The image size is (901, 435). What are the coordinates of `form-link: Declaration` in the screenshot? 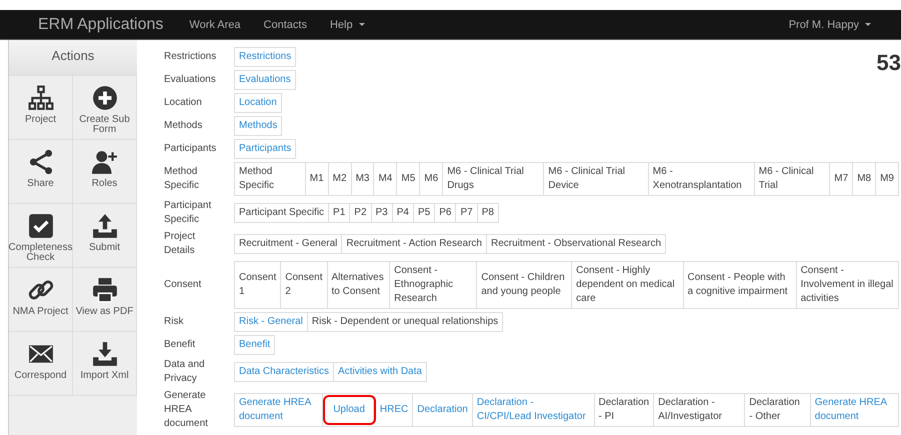 It's located at (443, 410).